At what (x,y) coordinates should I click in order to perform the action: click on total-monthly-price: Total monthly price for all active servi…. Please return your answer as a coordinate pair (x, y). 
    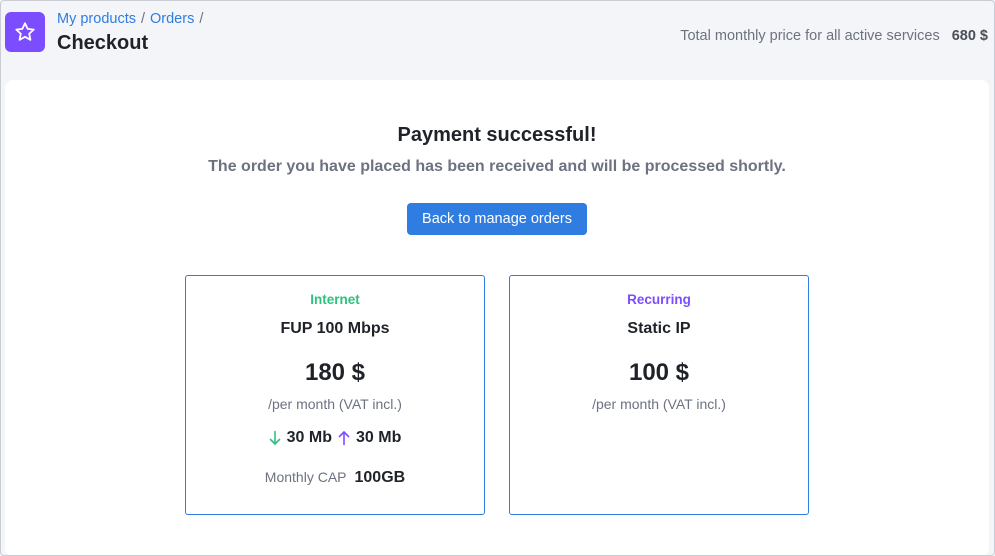
    Looking at the image, I should click on (834, 36).